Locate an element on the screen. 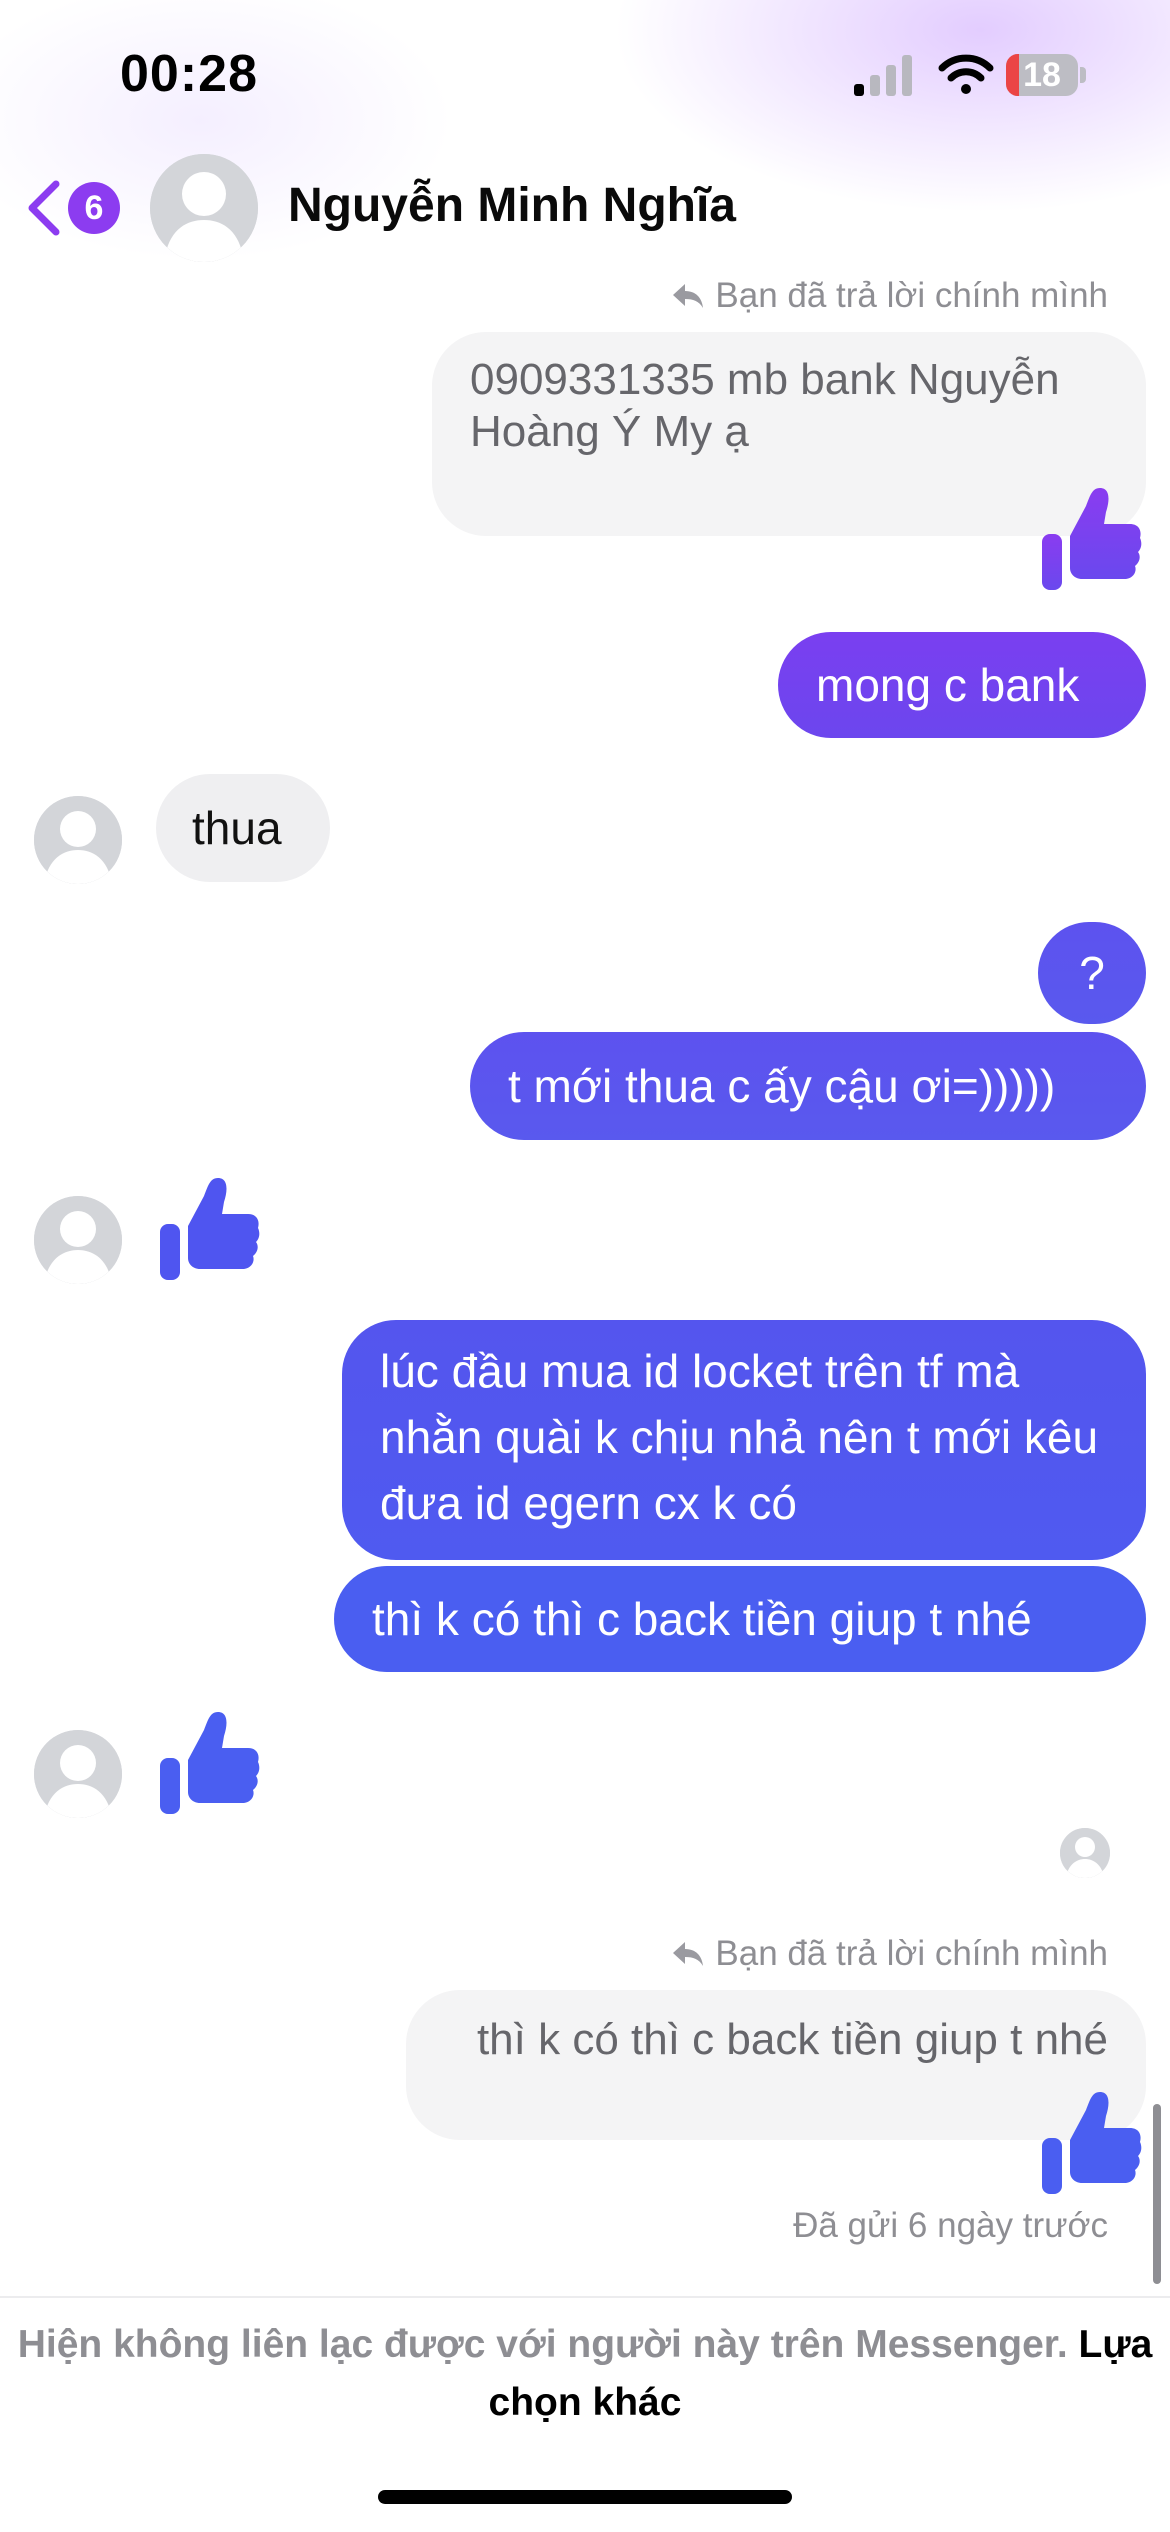  scrollbar is located at coordinates (1157, 2194).